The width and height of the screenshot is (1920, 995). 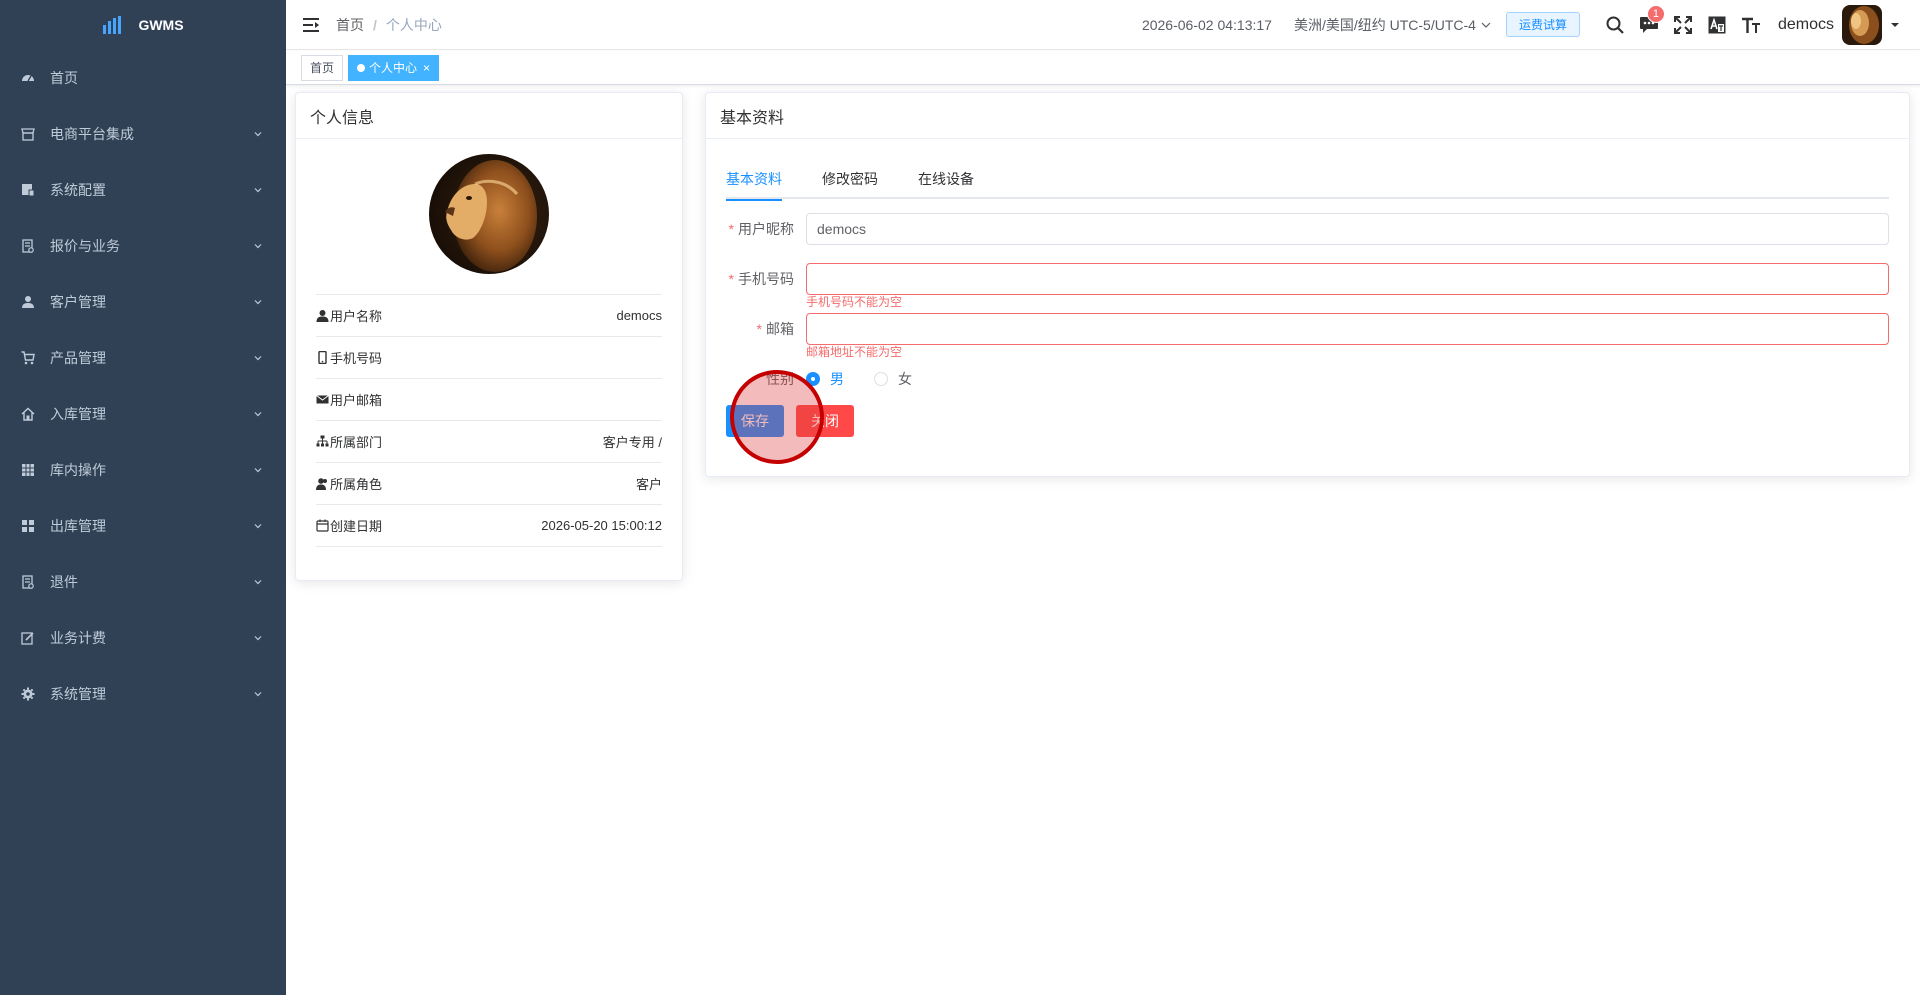 I want to click on breadcrumb-current: 个人中心, so click(x=413, y=24).